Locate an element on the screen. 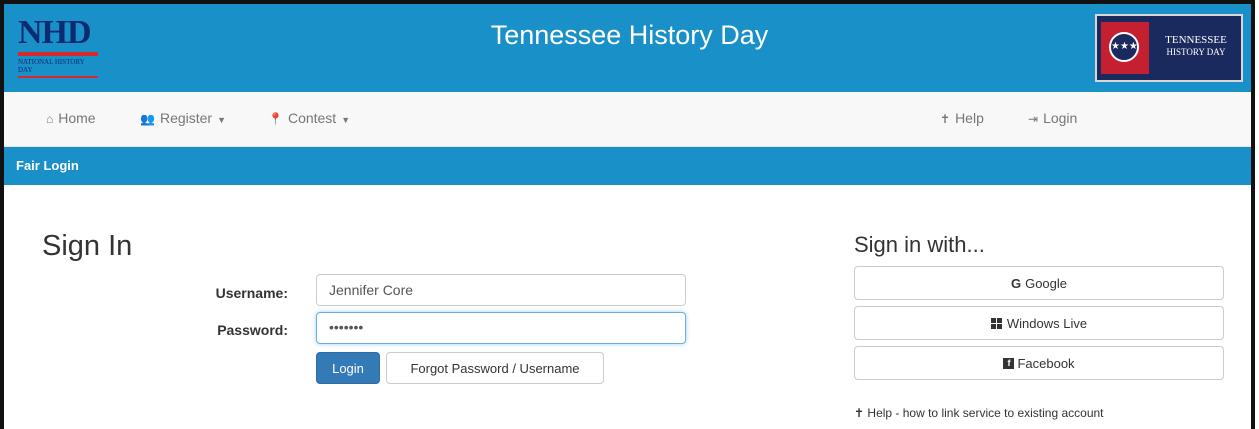 The width and height of the screenshot is (1259, 429). users-icon: 👥 is located at coordinates (147, 119).